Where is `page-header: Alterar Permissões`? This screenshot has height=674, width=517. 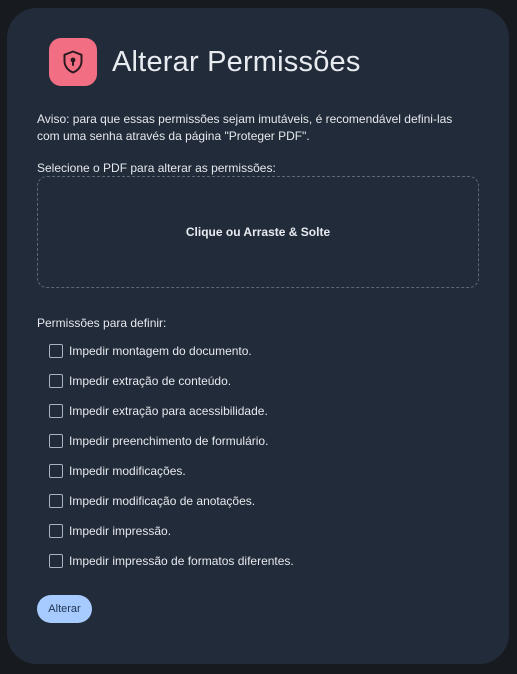 page-header: Alterar Permissões is located at coordinates (205, 62).